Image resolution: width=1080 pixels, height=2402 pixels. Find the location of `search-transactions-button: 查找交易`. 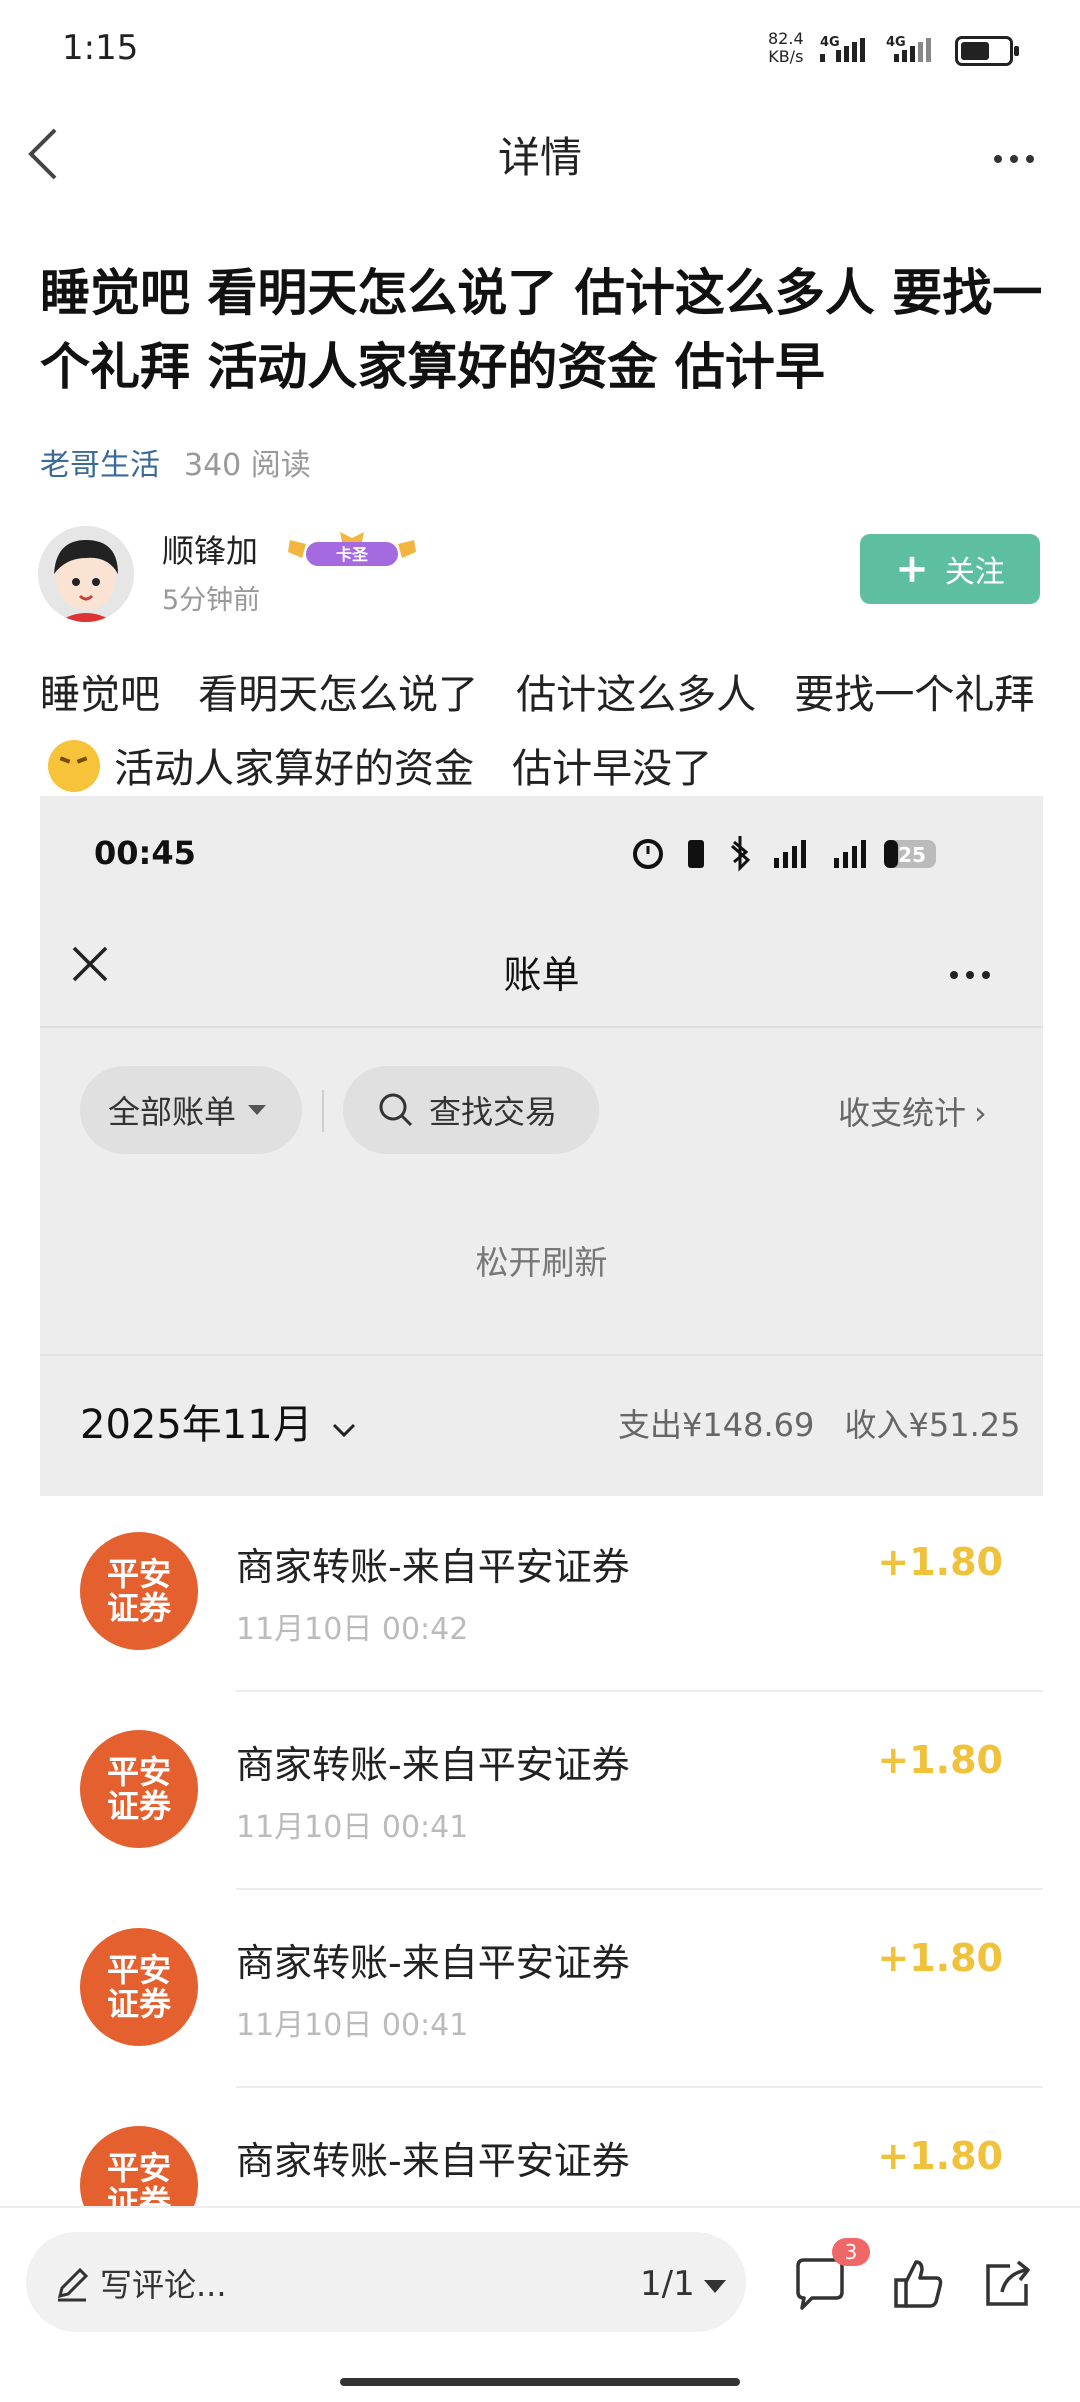

search-transactions-button: 查找交易 is located at coordinates (471, 1110).